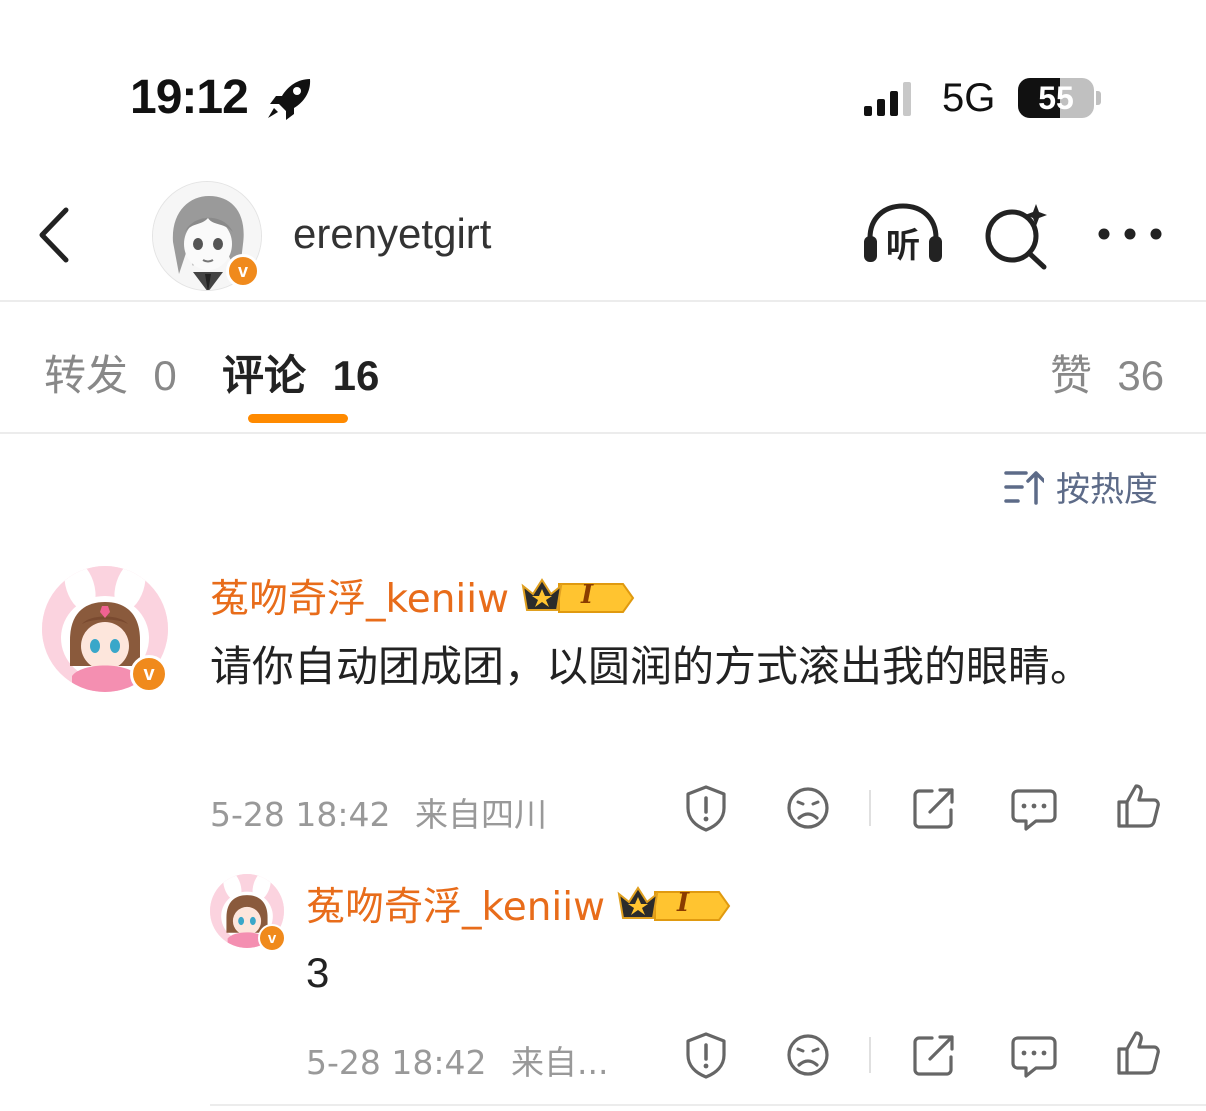 The width and height of the screenshot is (1206, 1111). I want to click on comment-meta: 5-28 18:42 来自四川, so click(378, 812).